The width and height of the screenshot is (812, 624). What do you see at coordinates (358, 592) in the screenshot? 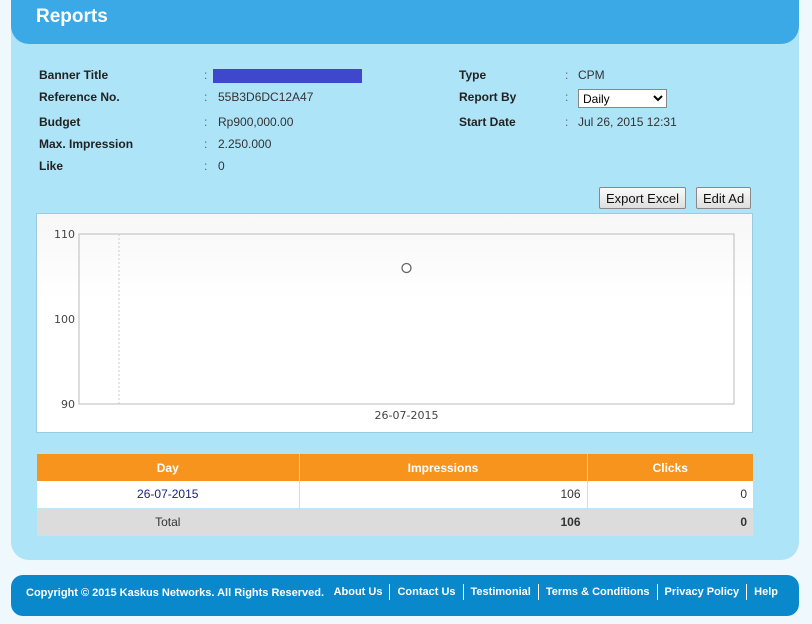
I see `link-about-us: About Us` at bounding box center [358, 592].